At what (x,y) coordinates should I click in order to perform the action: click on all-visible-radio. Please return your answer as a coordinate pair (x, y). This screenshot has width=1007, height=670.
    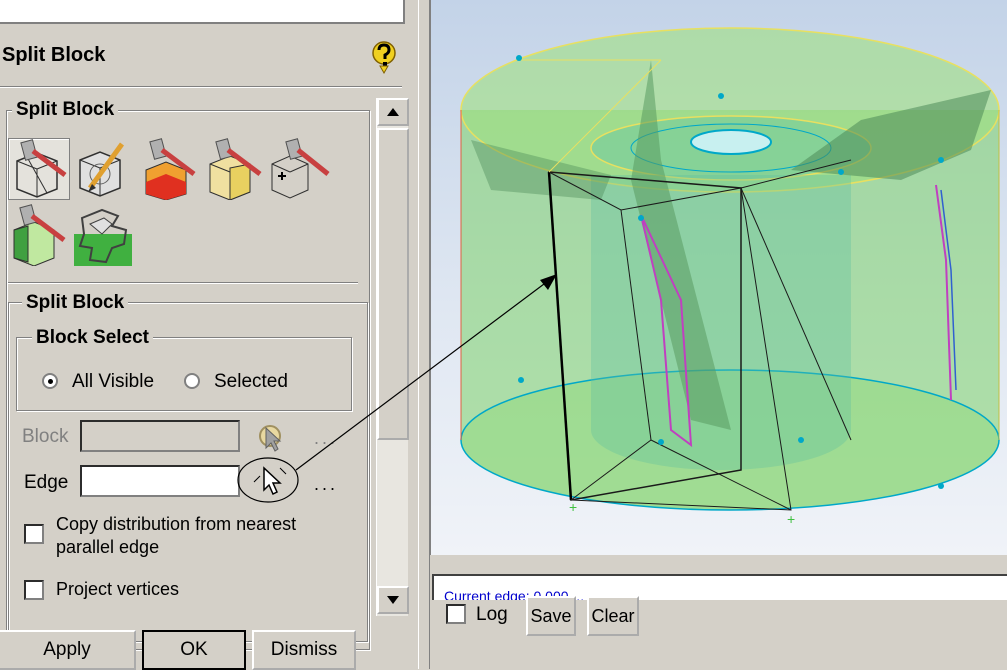
    Looking at the image, I should click on (50, 381).